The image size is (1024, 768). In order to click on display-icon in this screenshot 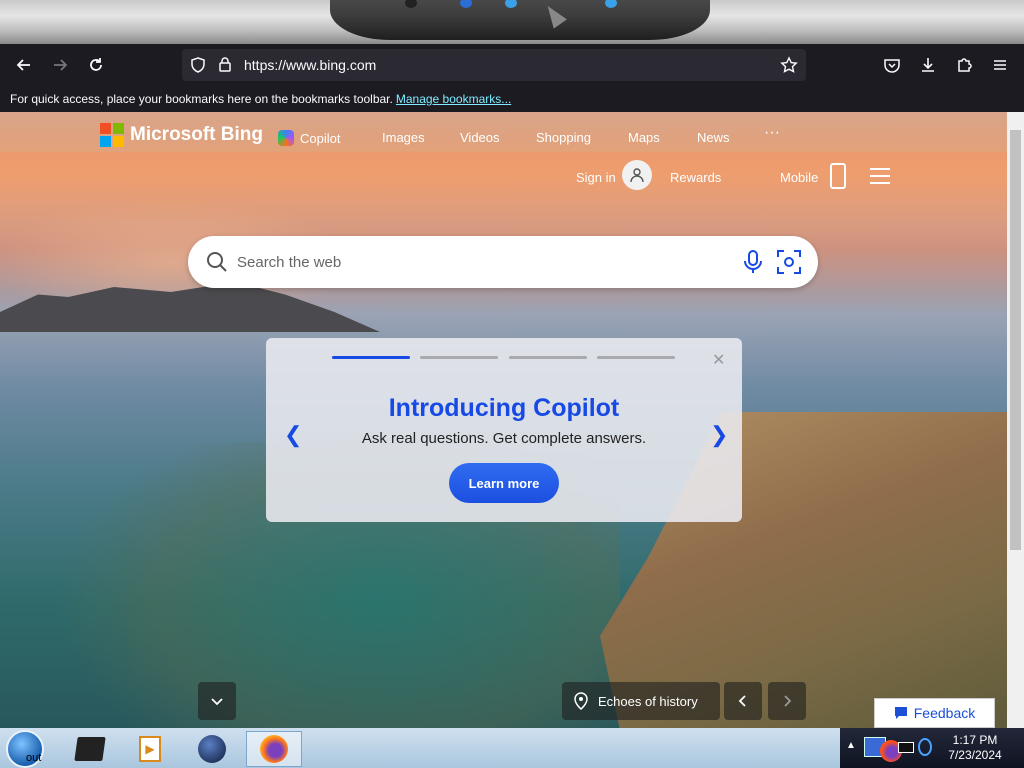, I will do `click(906, 747)`.